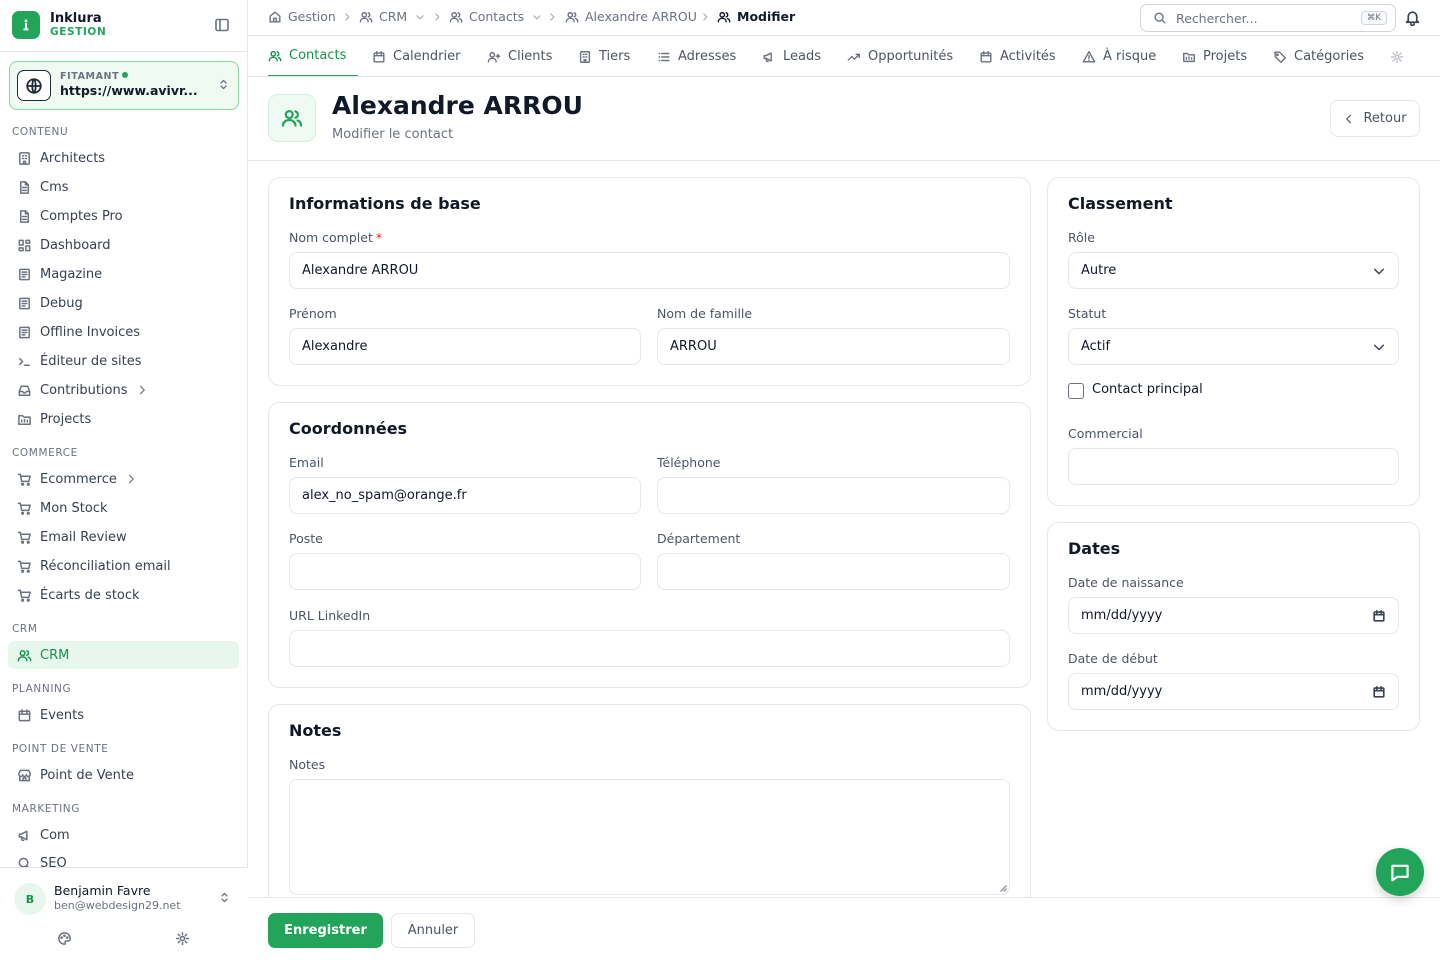  I want to click on tab-projets: Projets, so click(1214, 56).